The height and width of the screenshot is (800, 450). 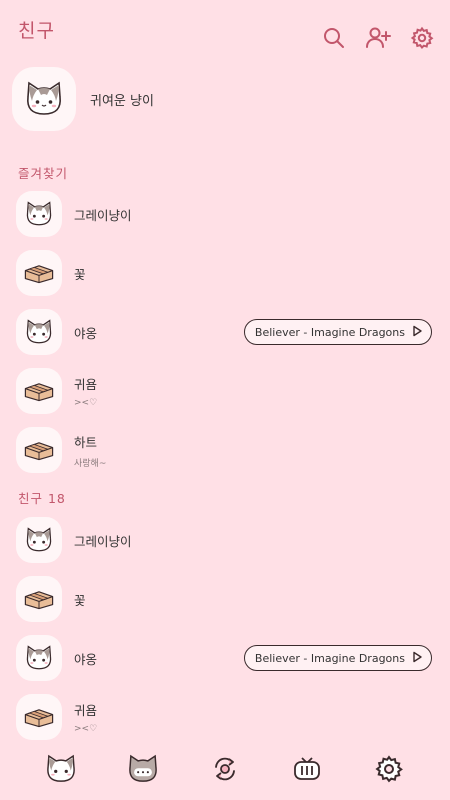 I want to click on bottom-tab-bar, so click(x=225, y=769).